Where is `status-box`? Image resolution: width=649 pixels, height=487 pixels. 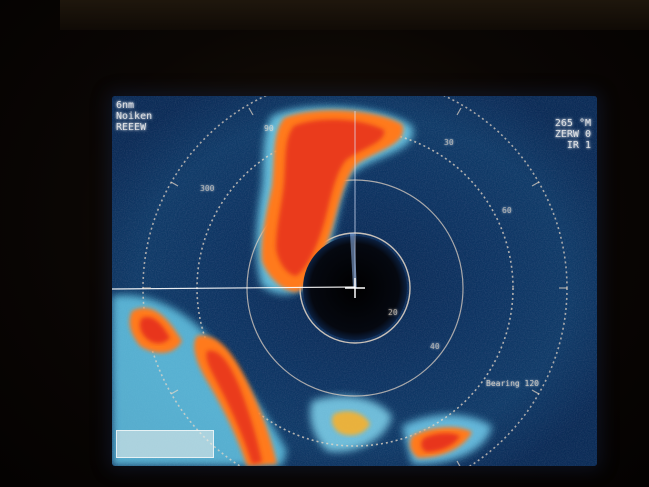 status-box is located at coordinates (165, 444).